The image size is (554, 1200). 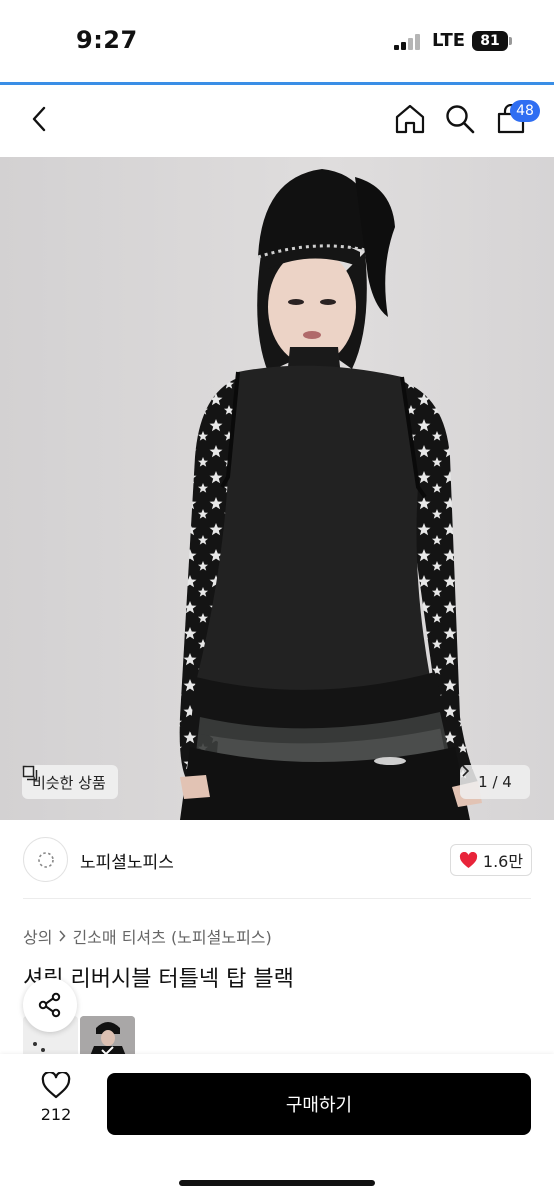 What do you see at coordinates (277, 42) in the screenshot?
I see `status-bar: 9:27 LTE 81` at bounding box center [277, 42].